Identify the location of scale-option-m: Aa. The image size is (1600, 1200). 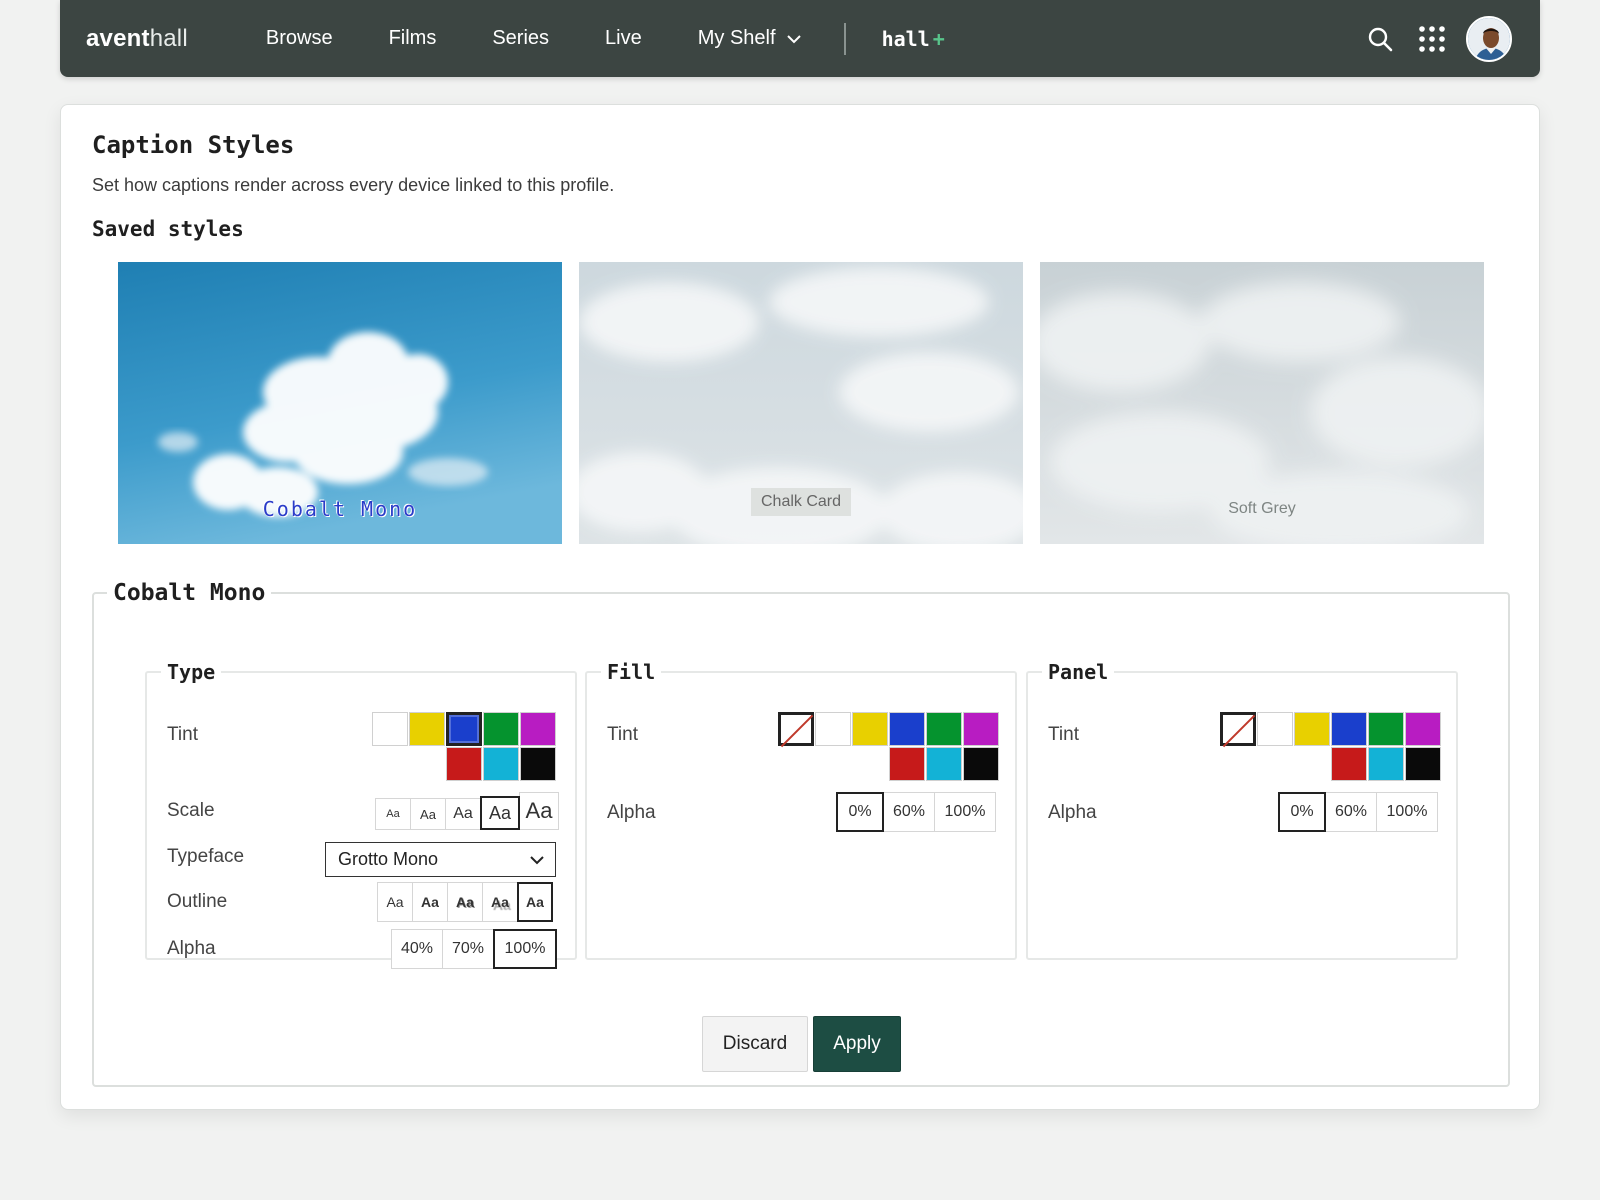
(463, 814).